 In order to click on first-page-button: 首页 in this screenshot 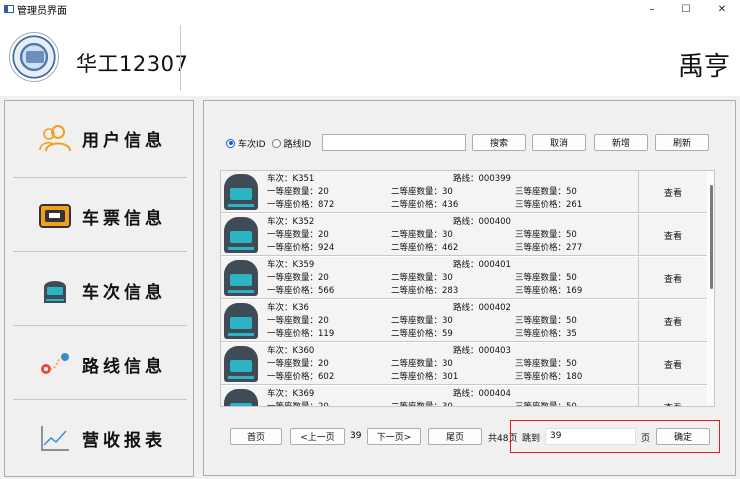, I will do `click(256, 436)`.